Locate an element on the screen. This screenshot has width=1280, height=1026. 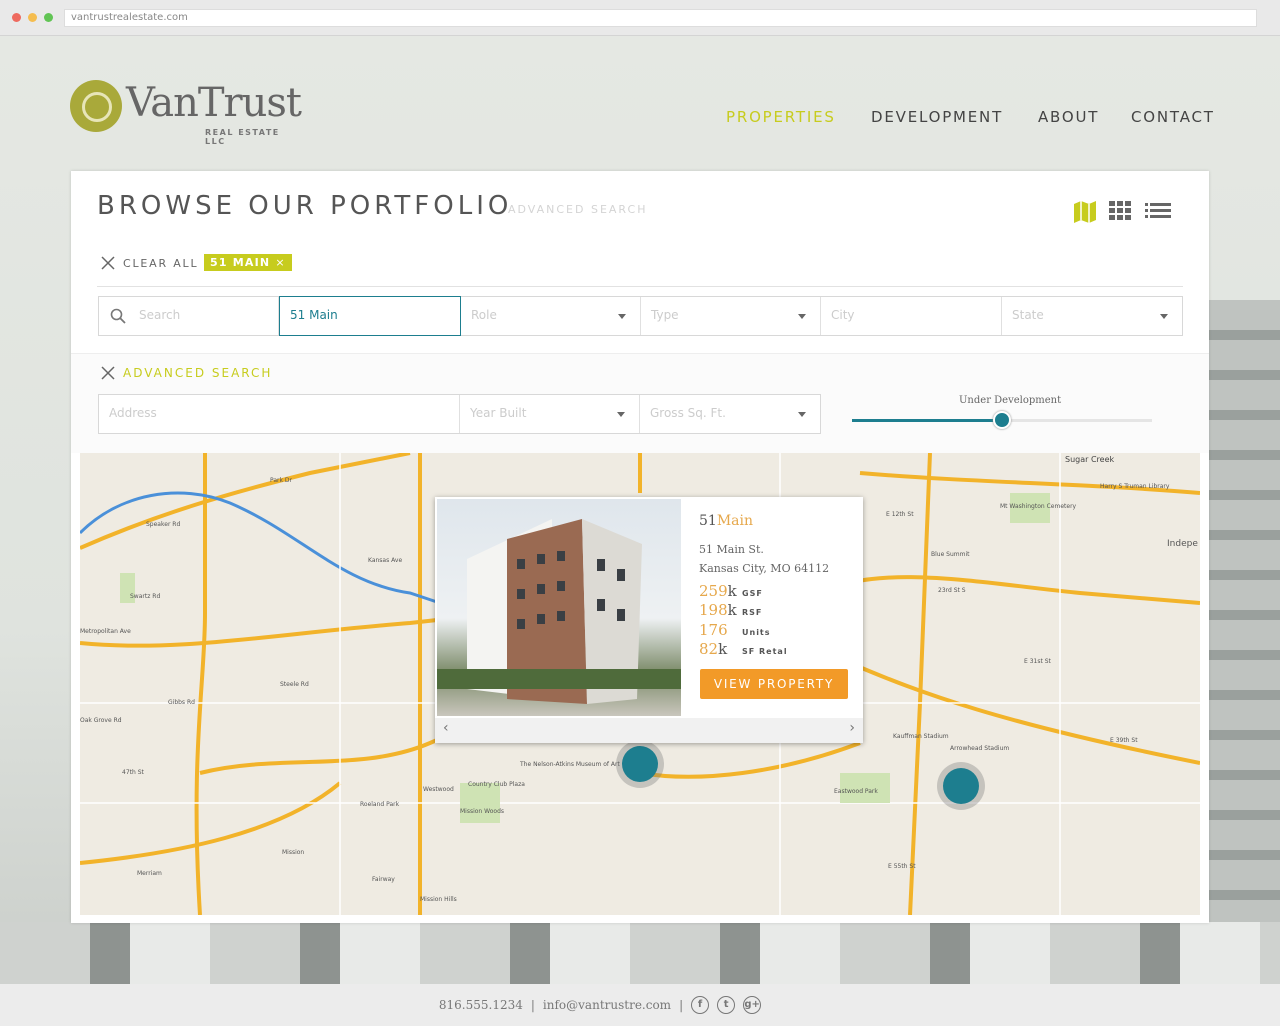
stat-gsf: 259k GSF is located at coordinates (731, 591).